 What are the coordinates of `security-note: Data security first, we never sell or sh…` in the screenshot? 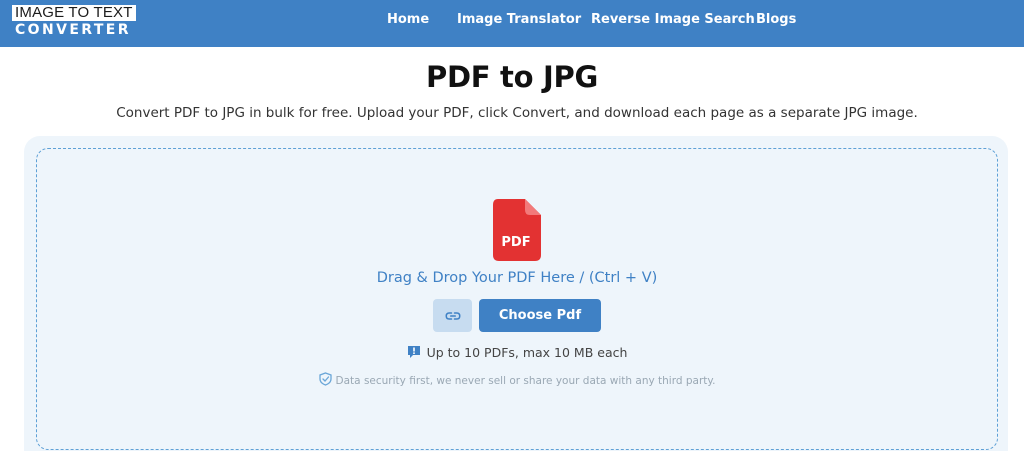 It's located at (512, 379).